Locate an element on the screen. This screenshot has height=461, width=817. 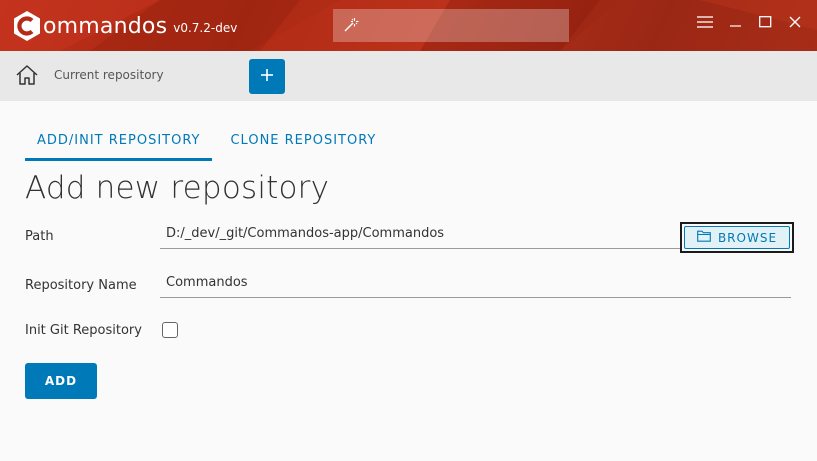
plus-icon is located at coordinates (267, 76).